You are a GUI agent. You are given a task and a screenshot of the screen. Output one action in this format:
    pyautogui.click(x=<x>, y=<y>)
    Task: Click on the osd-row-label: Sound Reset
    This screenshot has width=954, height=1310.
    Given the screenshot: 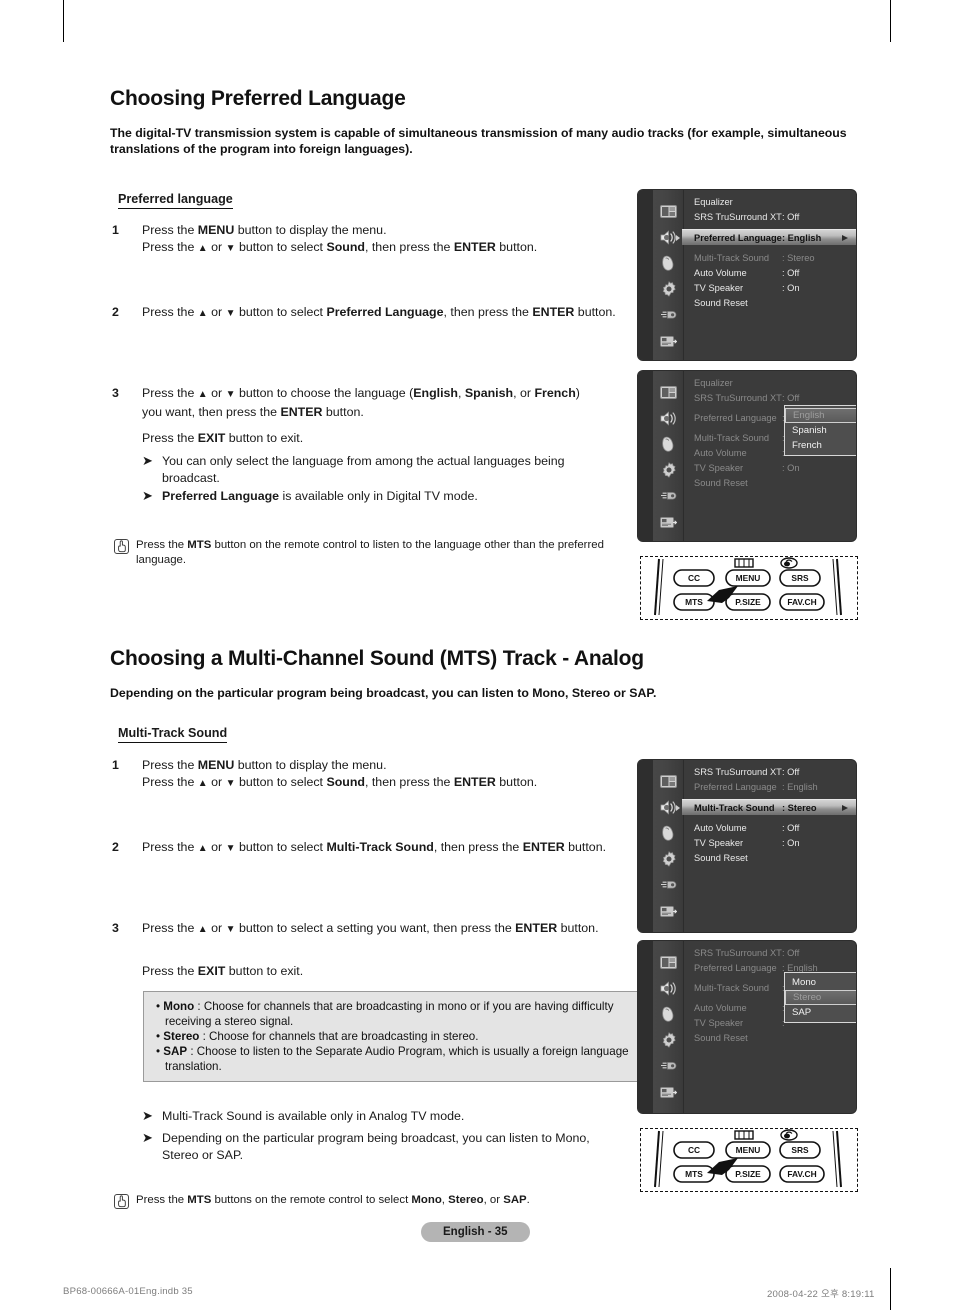 What is the action you would take?
    pyautogui.click(x=721, y=857)
    